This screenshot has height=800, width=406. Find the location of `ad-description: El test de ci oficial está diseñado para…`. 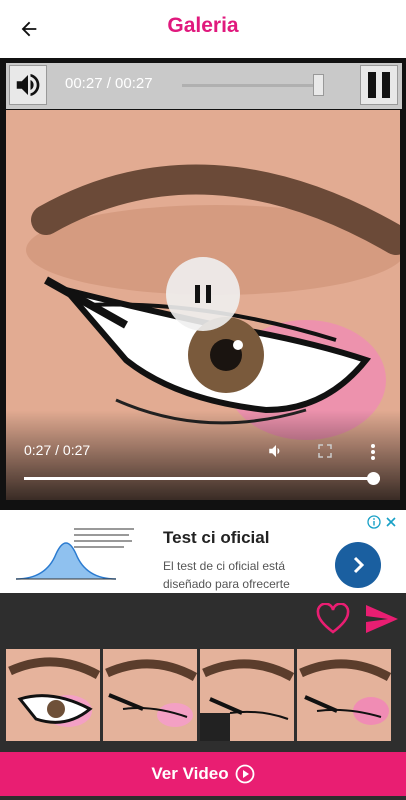

ad-description: El test de ci oficial está diseñado para… is located at coordinates (238, 575).